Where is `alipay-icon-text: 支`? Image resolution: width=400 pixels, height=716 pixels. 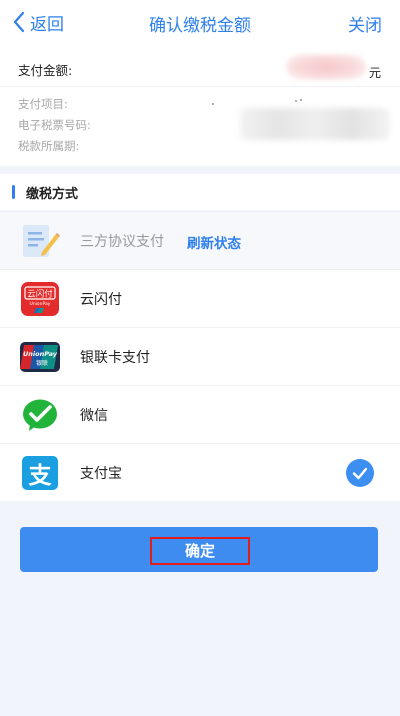 alipay-icon-text: 支 is located at coordinates (40, 476).